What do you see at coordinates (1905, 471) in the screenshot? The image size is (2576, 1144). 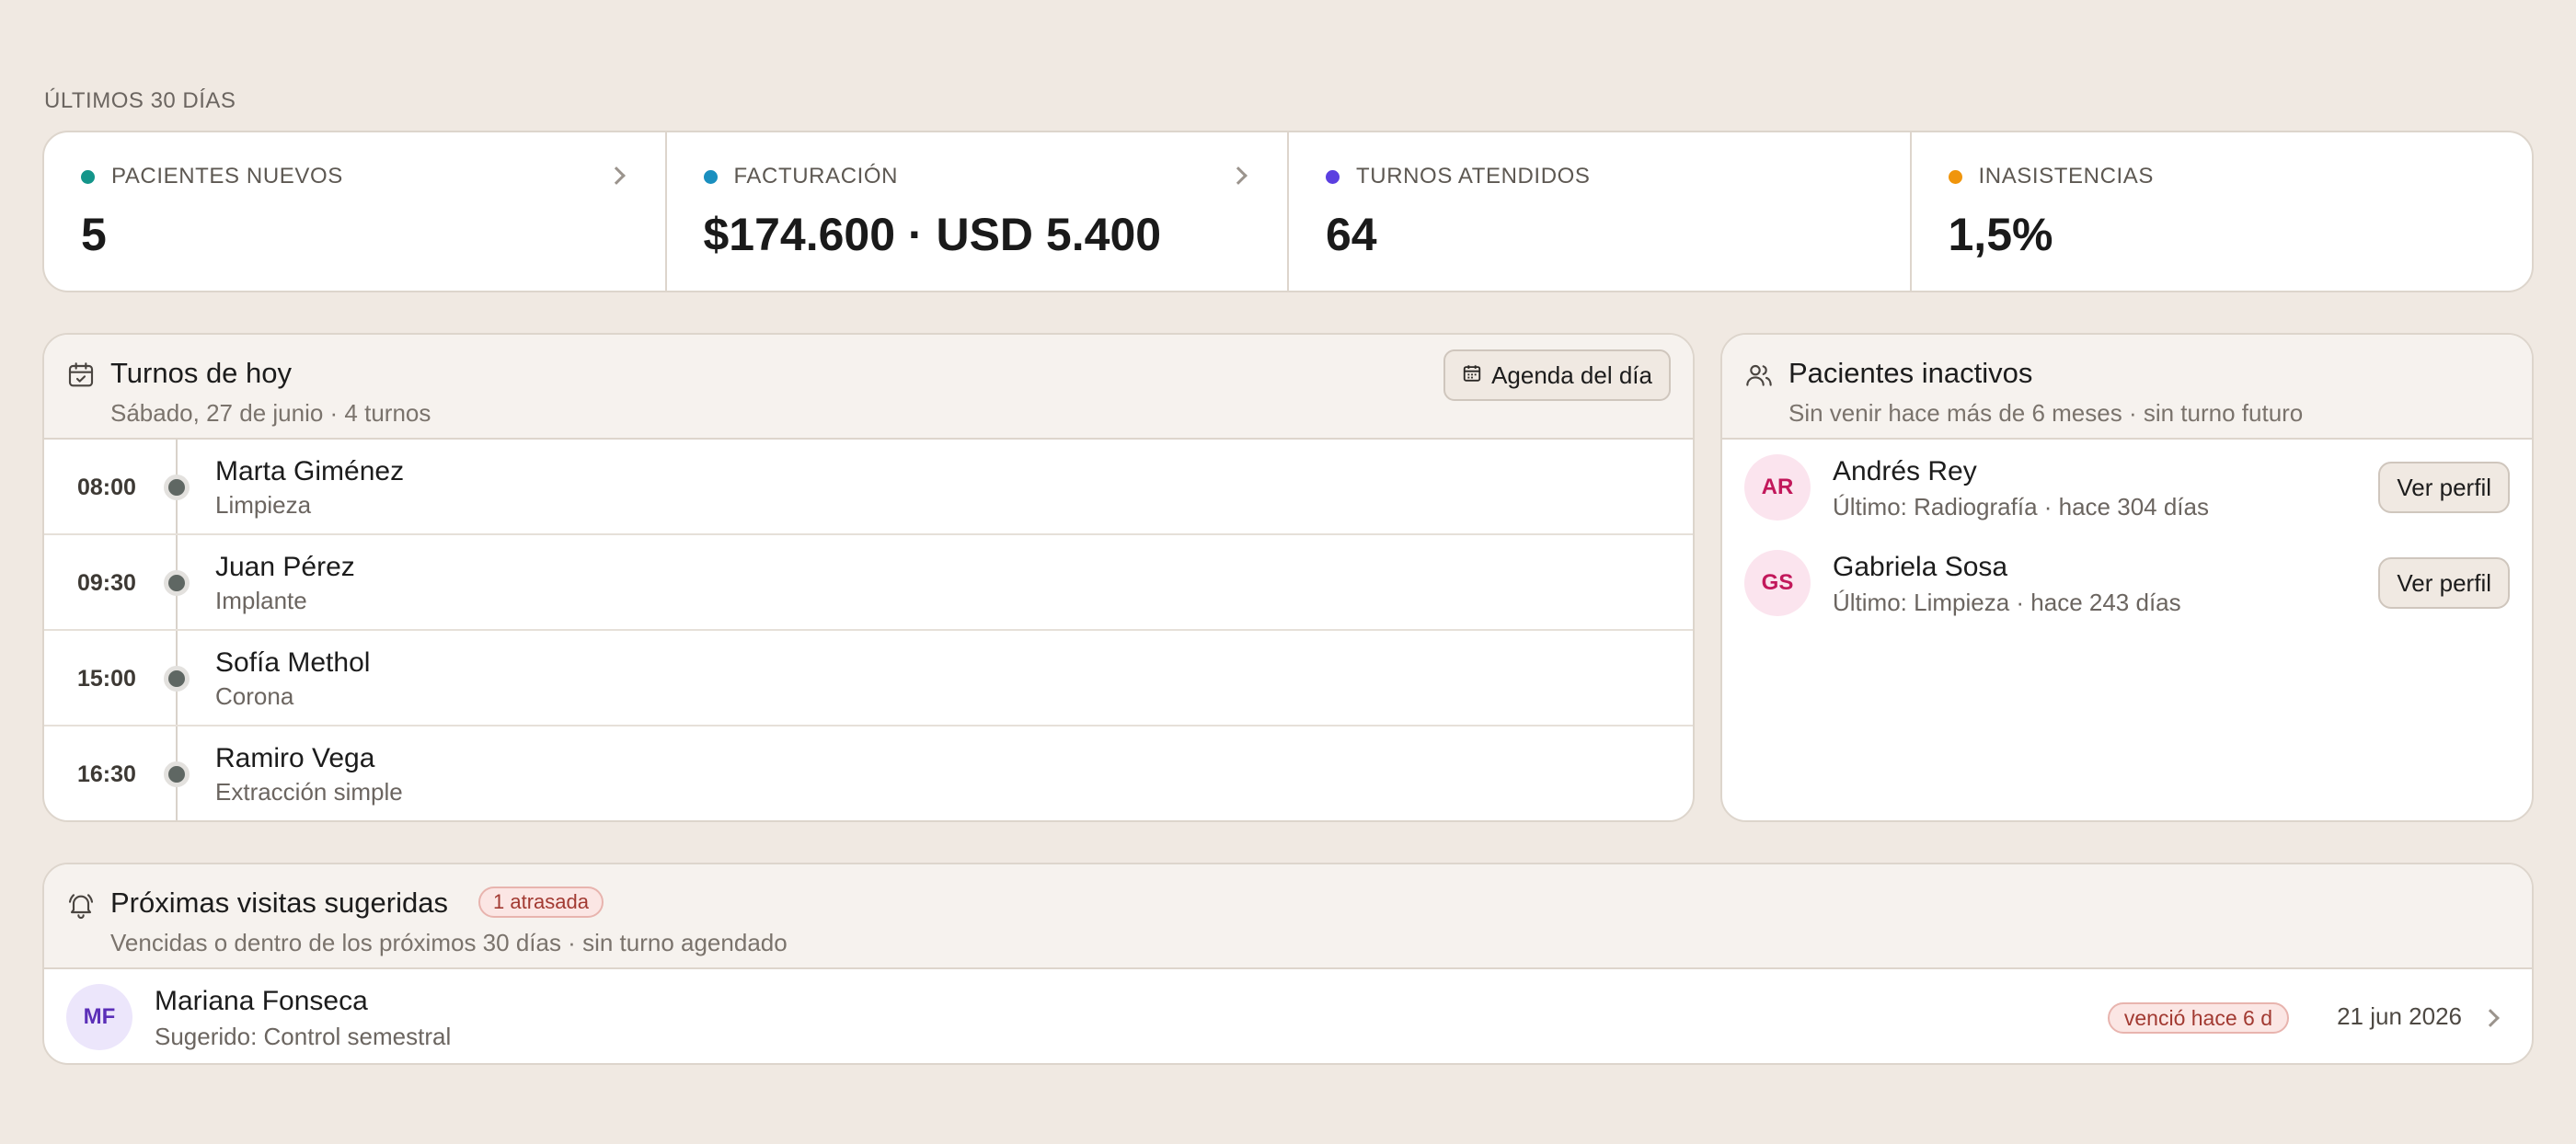 I see `patient-name: Andrés Rey` at bounding box center [1905, 471].